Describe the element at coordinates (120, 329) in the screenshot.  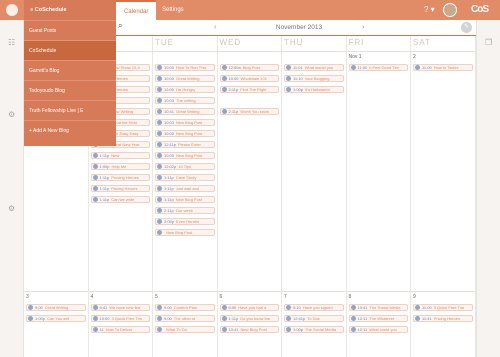
I see `calendar-event: 11 How To Deliver` at that location.